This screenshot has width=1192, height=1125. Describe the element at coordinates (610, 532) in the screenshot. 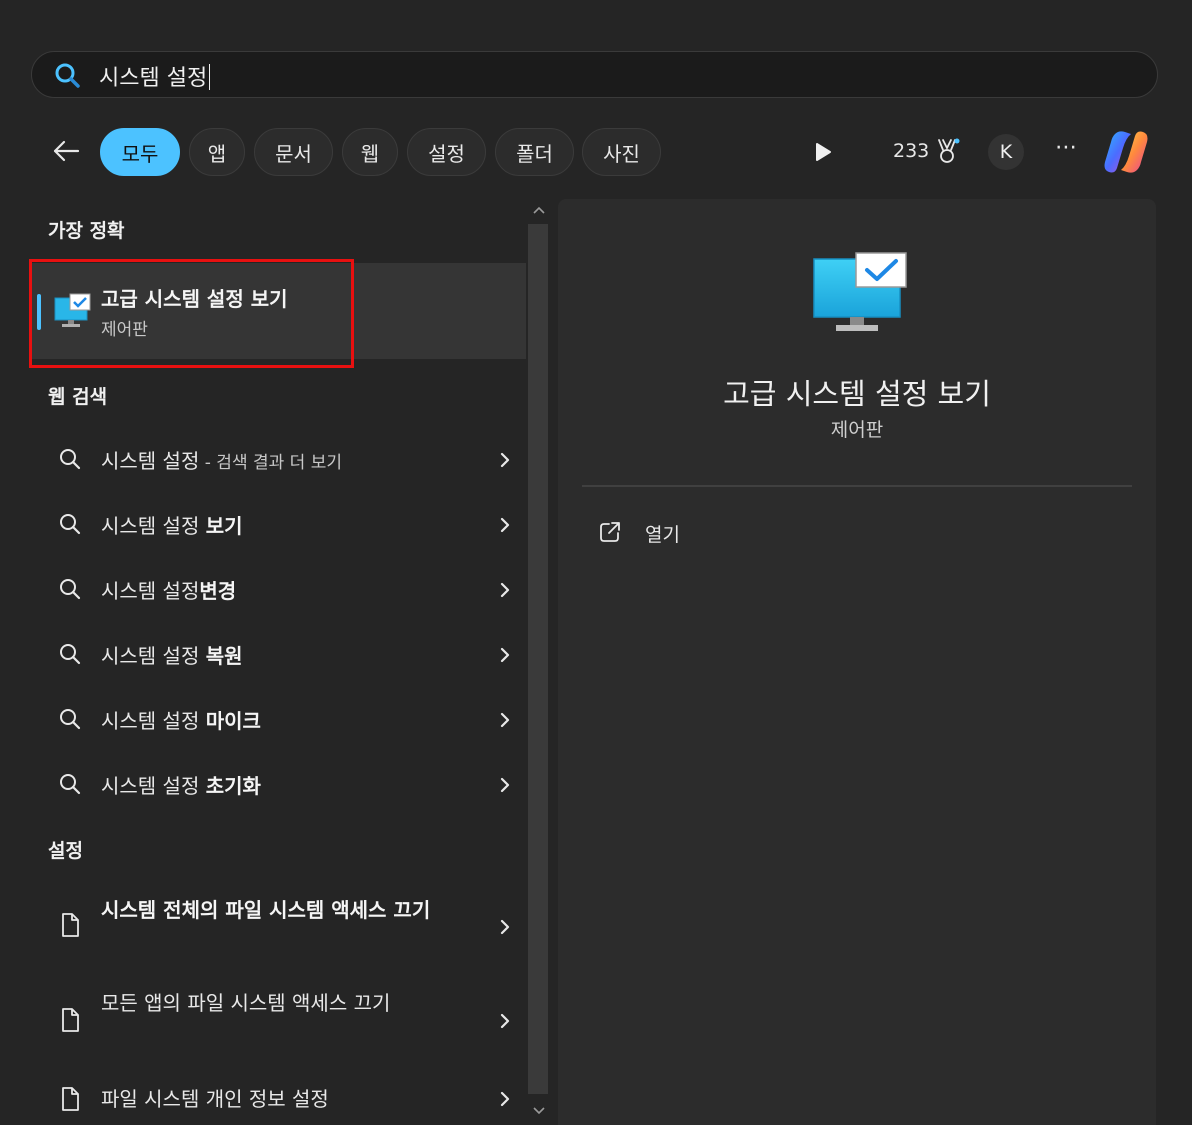

I see `open-external-icon` at that location.